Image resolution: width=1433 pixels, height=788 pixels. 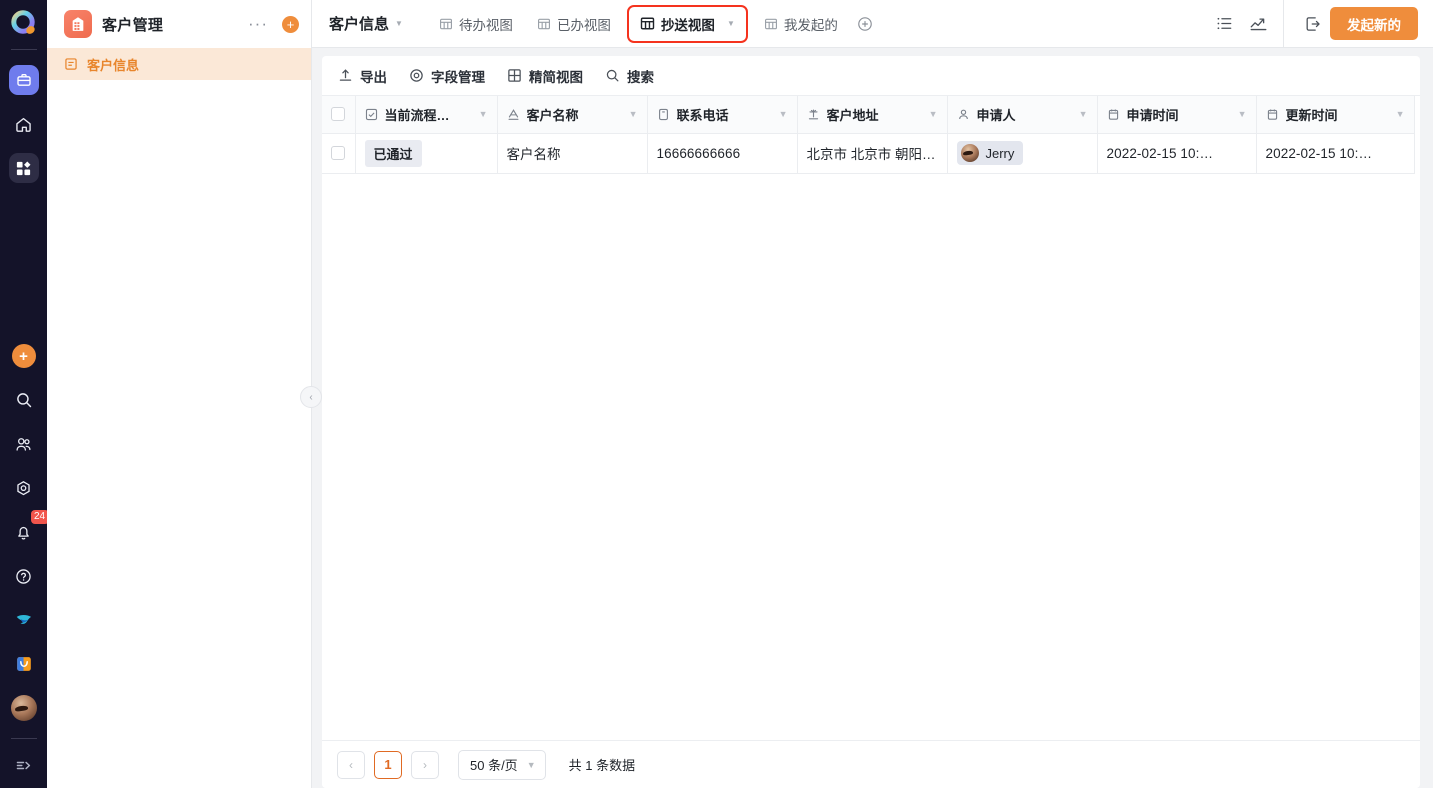 I want to click on column-header-applicant: 申请人 ▼, so click(x=1022, y=115).